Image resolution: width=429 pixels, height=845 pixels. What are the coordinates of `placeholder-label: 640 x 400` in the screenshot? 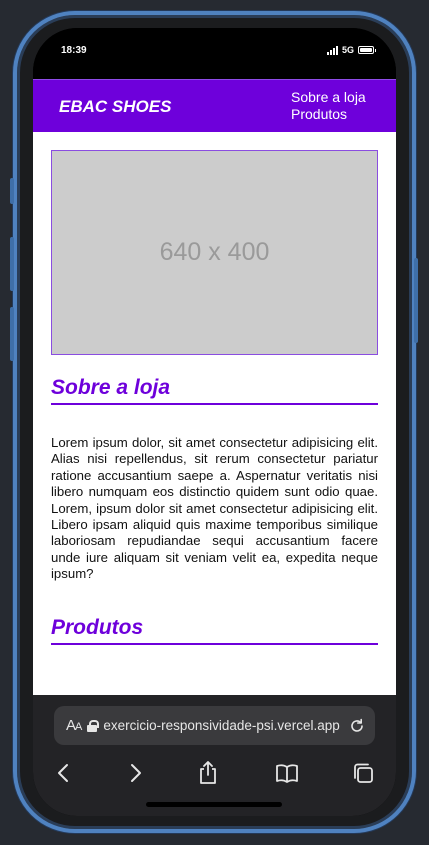 It's located at (214, 252).